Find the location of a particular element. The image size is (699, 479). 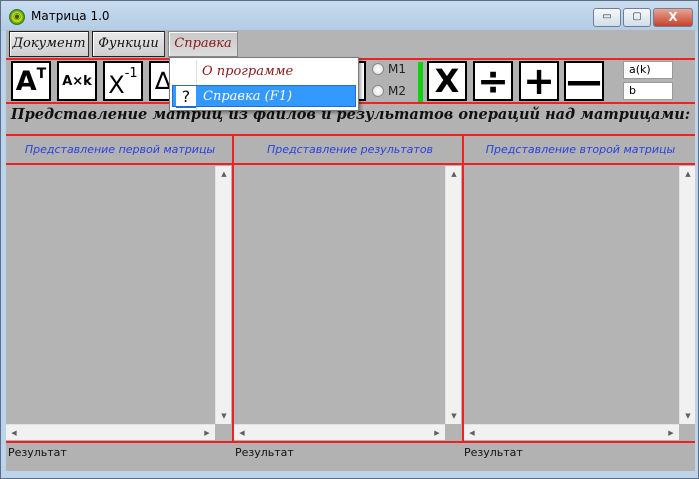

panel-header-first: Представление первой матрицы is located at coordinates (120, 149).